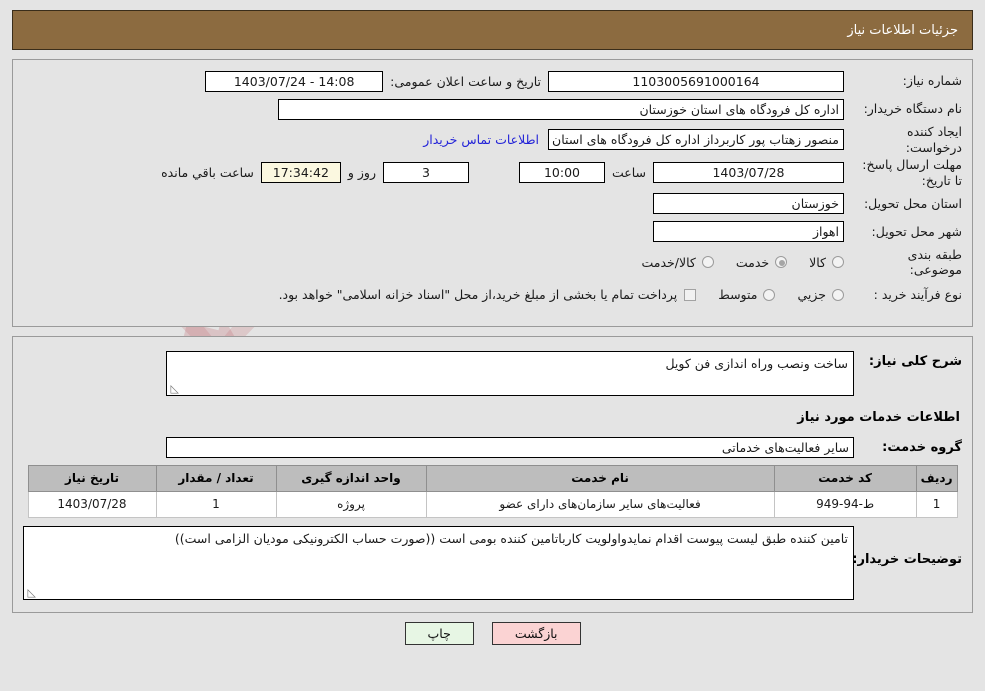 The image size is (985, 691). Describe the element at coordinates (915, 361) in the screenshot. I see `general-desc-label: شرح کلی نیاز:` at that location.